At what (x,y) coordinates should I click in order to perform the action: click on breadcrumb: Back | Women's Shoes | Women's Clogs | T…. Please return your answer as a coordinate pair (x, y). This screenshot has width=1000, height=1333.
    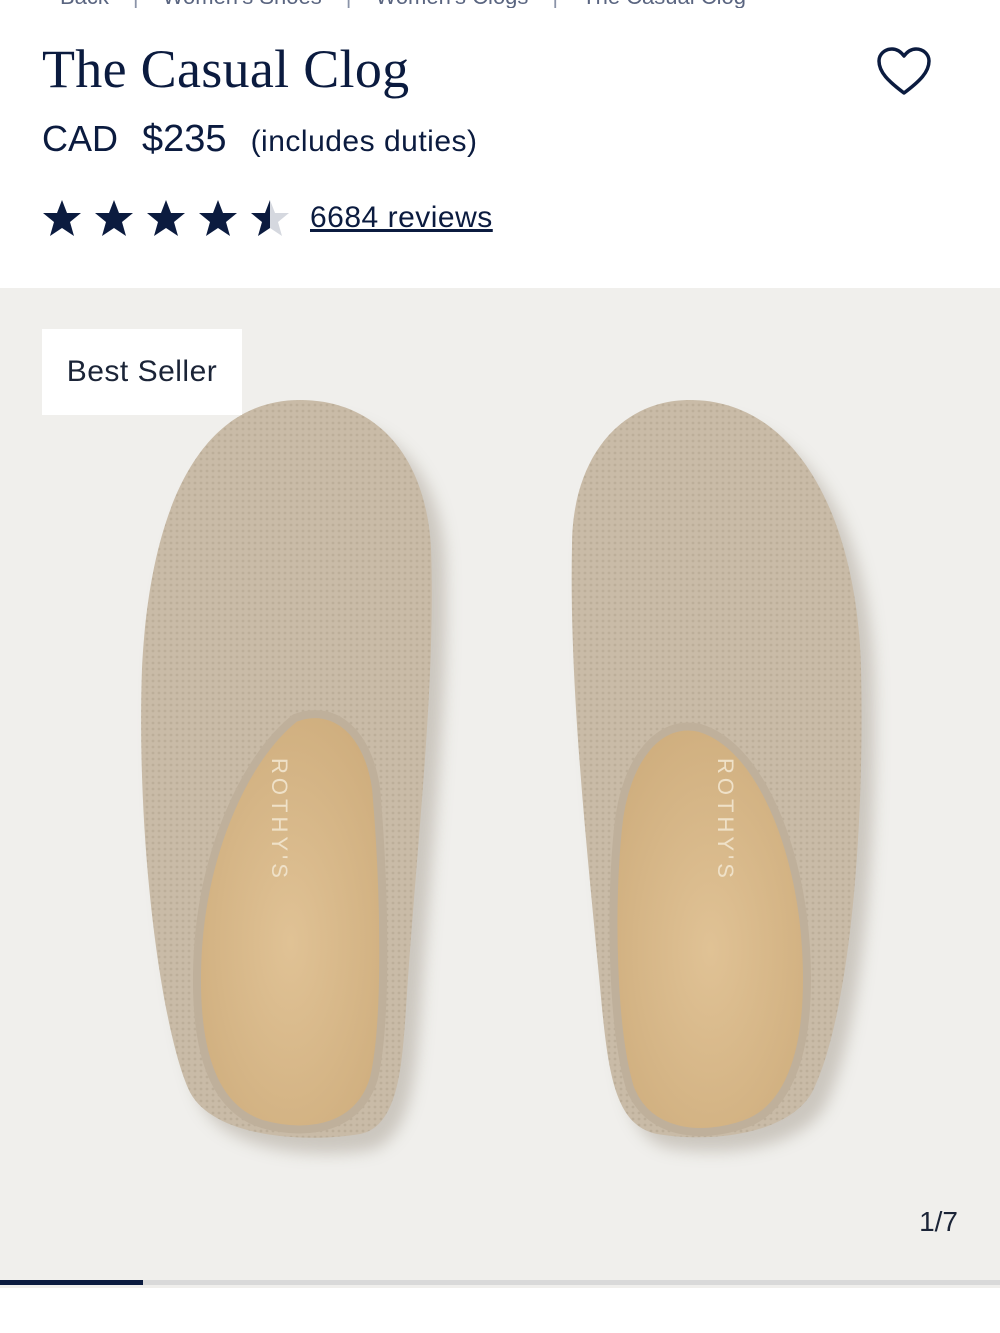
    Looking at the image, I should click on (500, 4).